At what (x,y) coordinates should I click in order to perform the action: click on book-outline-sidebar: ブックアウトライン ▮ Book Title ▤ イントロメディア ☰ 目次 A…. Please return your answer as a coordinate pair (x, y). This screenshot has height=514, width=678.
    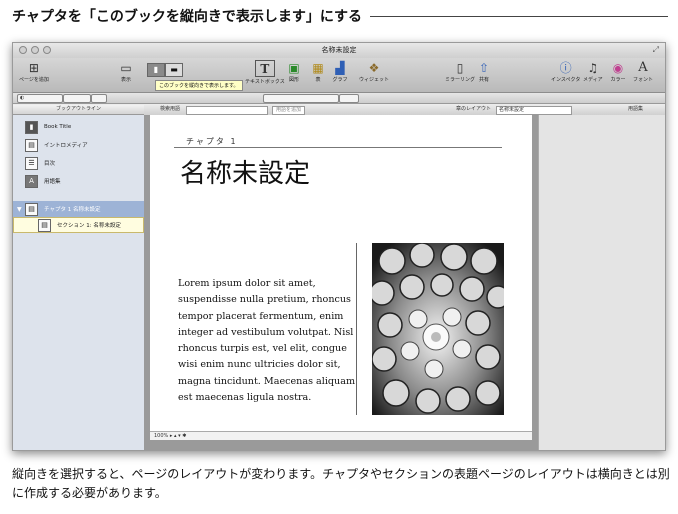
    Looking at the image, I should click on (79, 277).